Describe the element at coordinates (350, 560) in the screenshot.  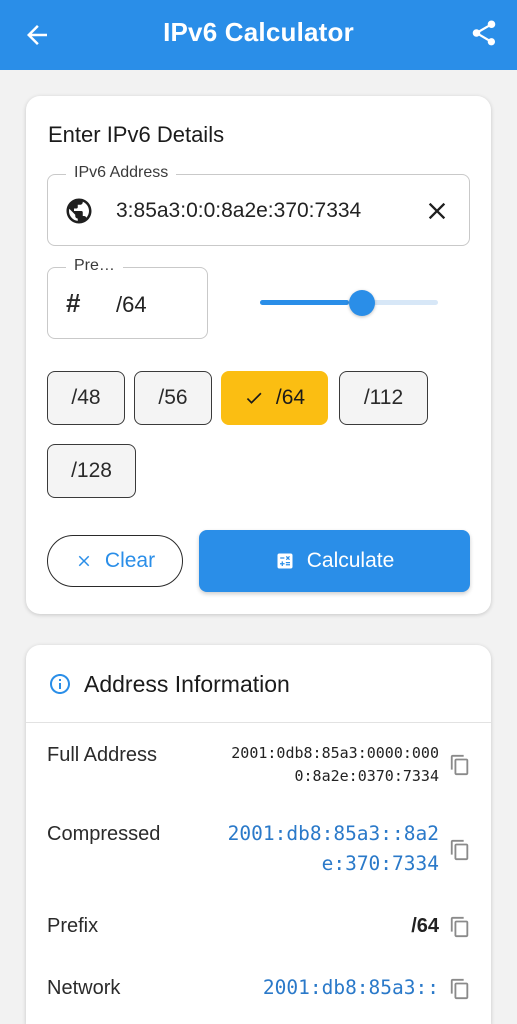
I see `calculate-button-label: Calculate` at that location.